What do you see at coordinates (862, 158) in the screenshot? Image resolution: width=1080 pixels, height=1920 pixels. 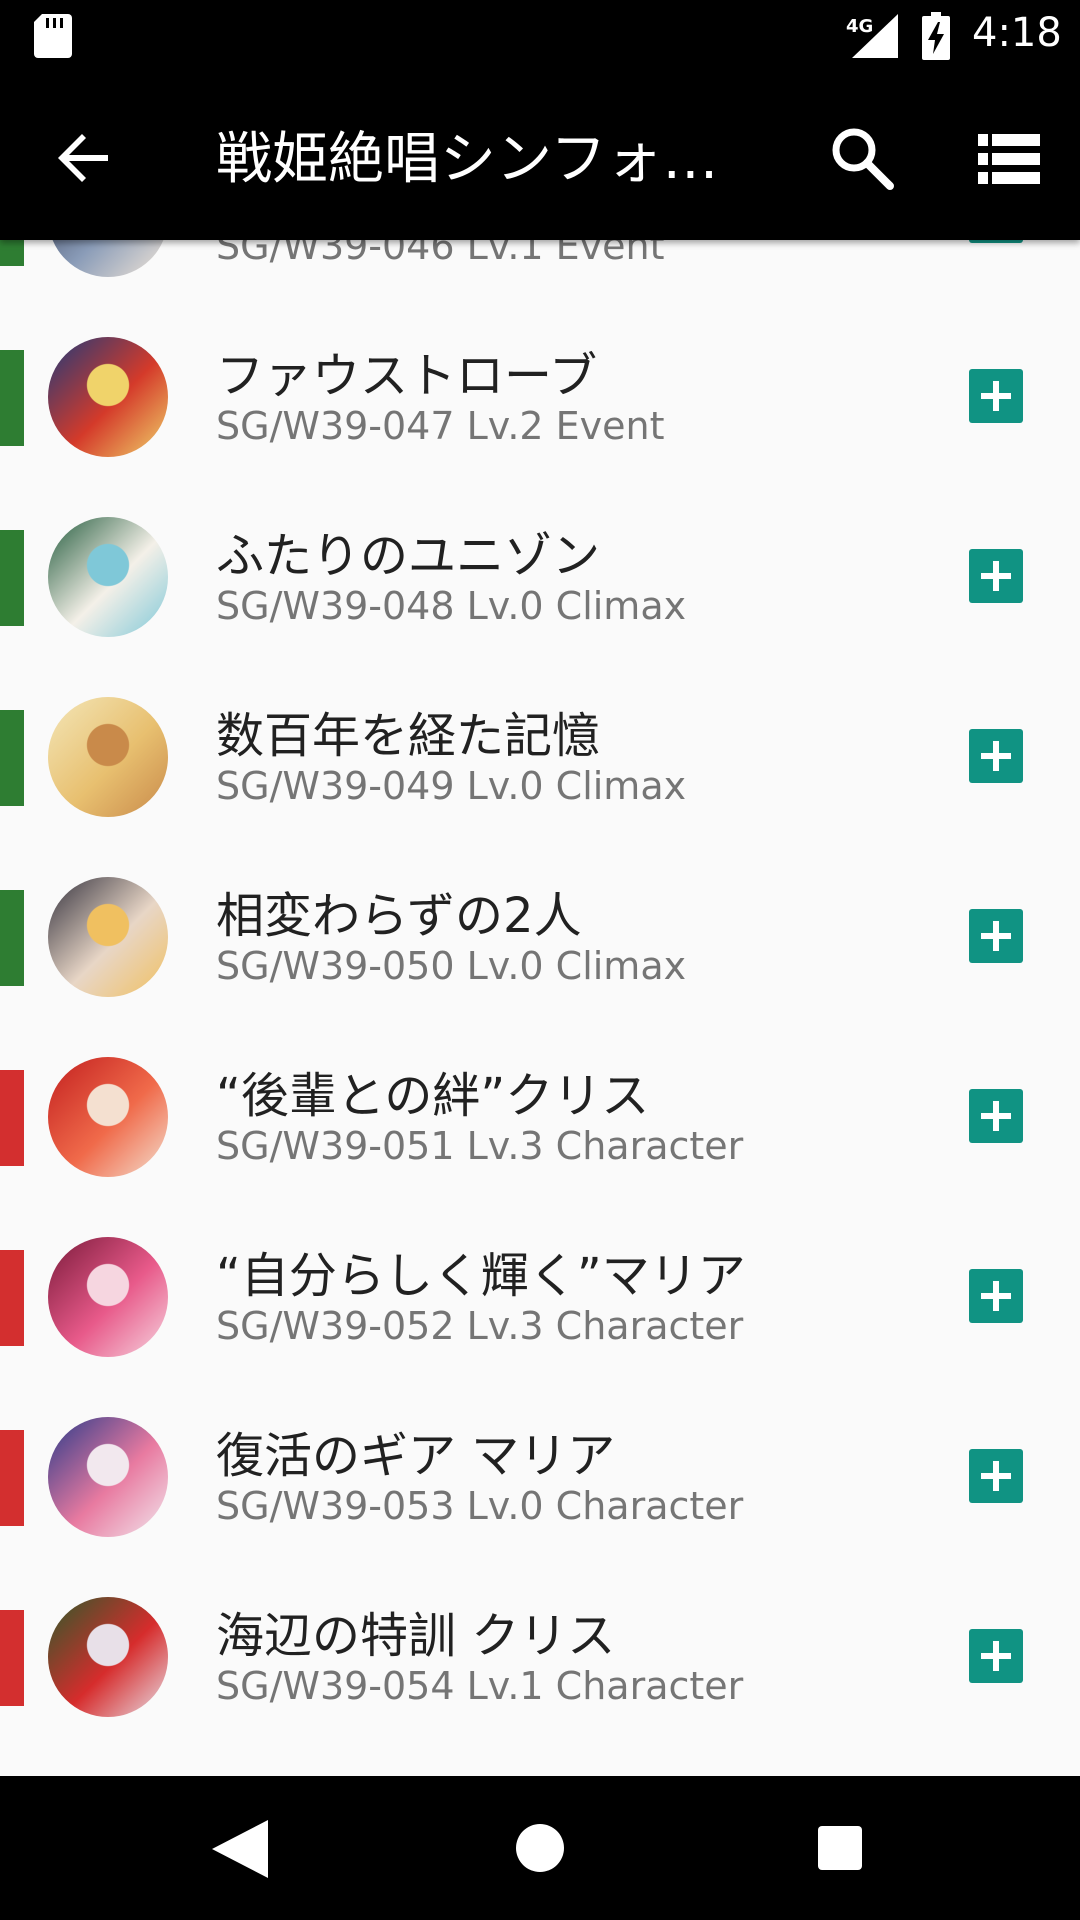 I see `search-icon` at bounding box center [862, 158].